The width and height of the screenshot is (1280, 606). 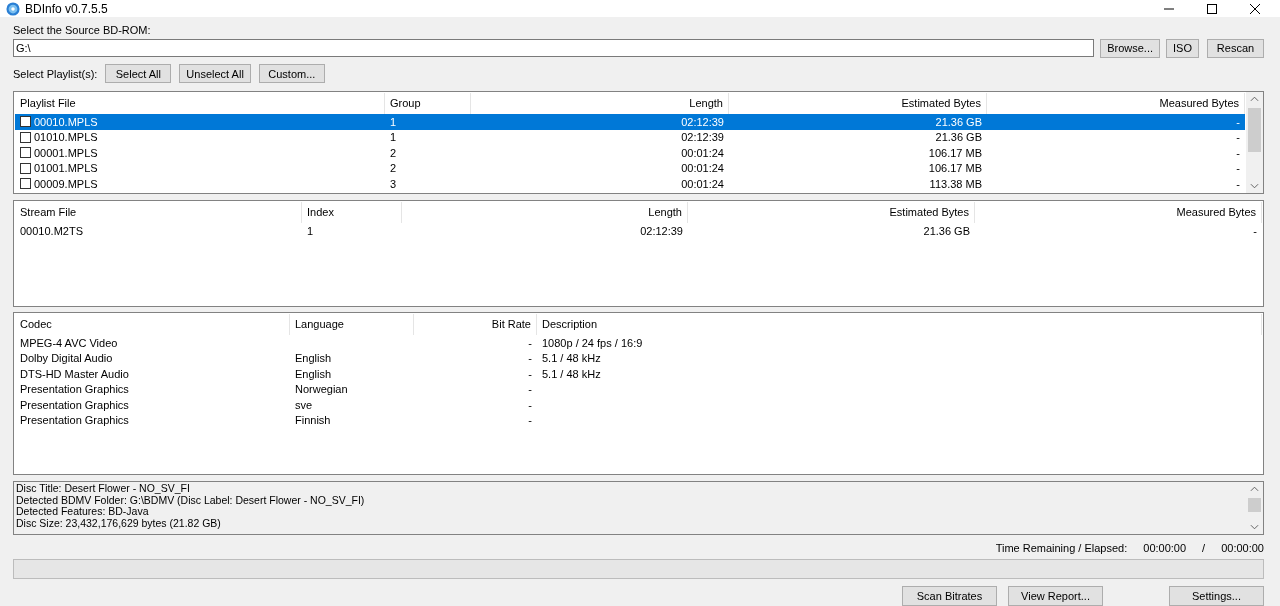 I want to click on table-cell-text: 3, so click(x=393, y=183).